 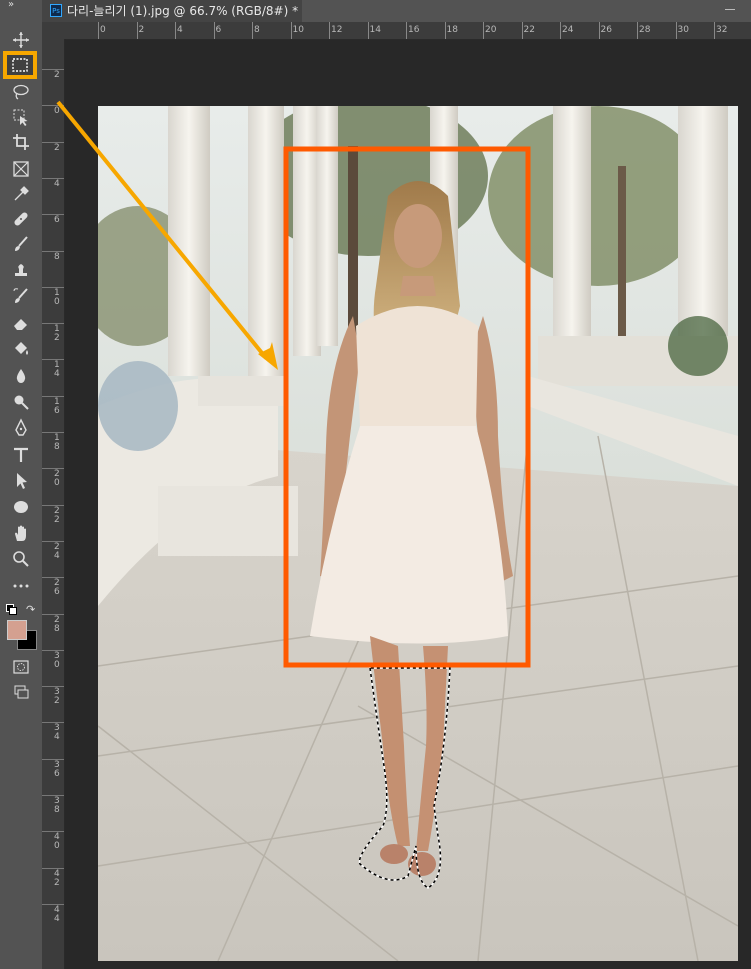 What do you see at coordinates (21, 533) in the screenshot?
I see `hand-tool` at bounding box center [21, 533].